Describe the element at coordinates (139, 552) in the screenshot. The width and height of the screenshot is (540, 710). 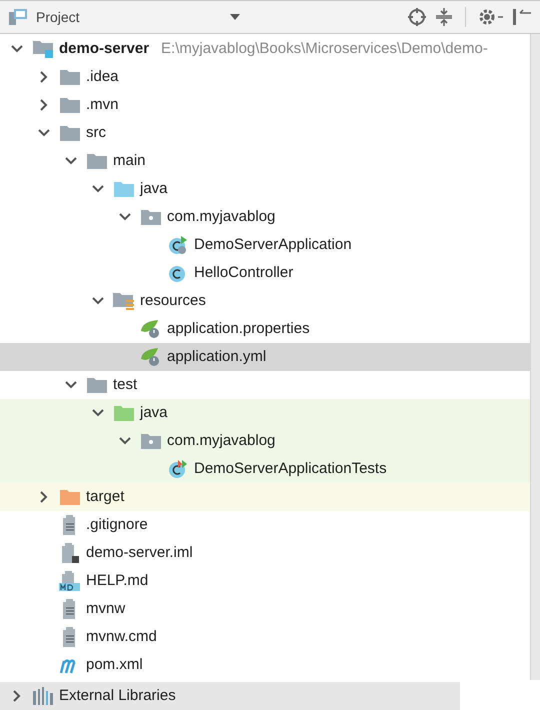
I see `tree-item-label: demo-server.iml` at that location.